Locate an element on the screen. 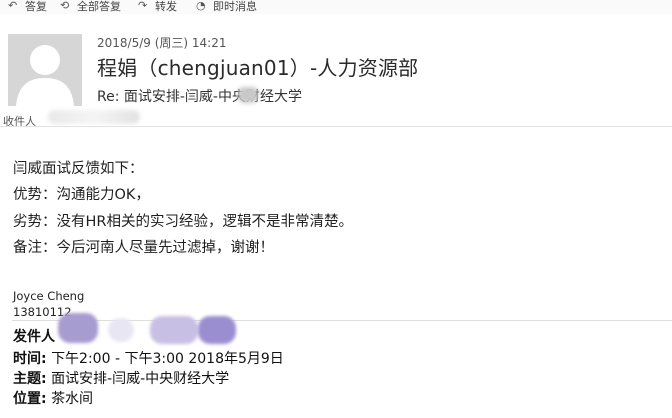 Image resolution: width=672 pixels, height=418 pixels. body-line-3: 劣势：没有HR相关的实习经验，逻辑不是非常清楚。 is located at coordinates (183, 222).